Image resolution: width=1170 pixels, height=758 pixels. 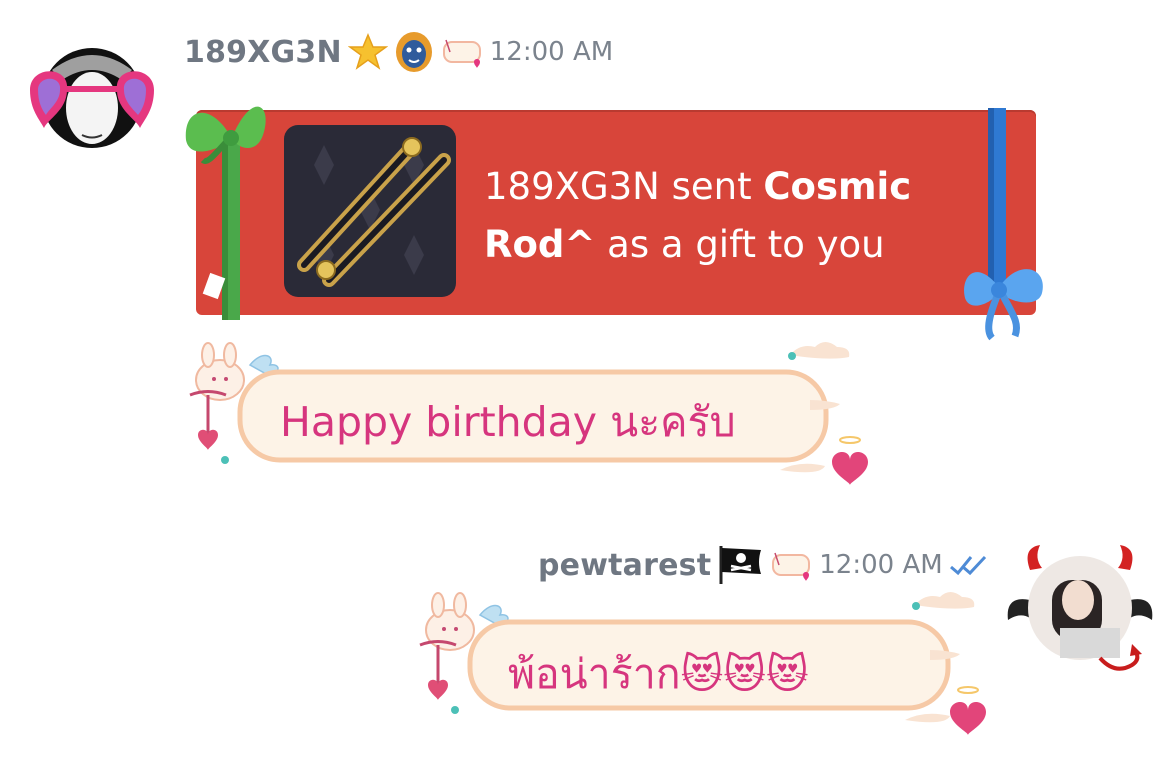 What do you see at coordinates (746, 244) in the screenshot?
I see `gift-suffix: as a gift to you` at bounding box center [746, 244].